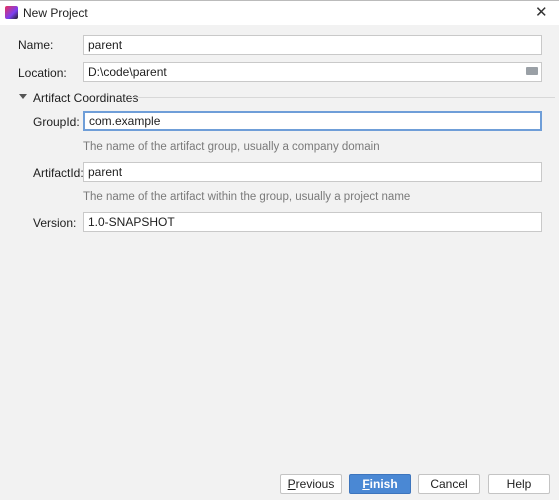 This screenshot has height=500, width=559. I want to click on name-label: Name:, so click(36, 45).